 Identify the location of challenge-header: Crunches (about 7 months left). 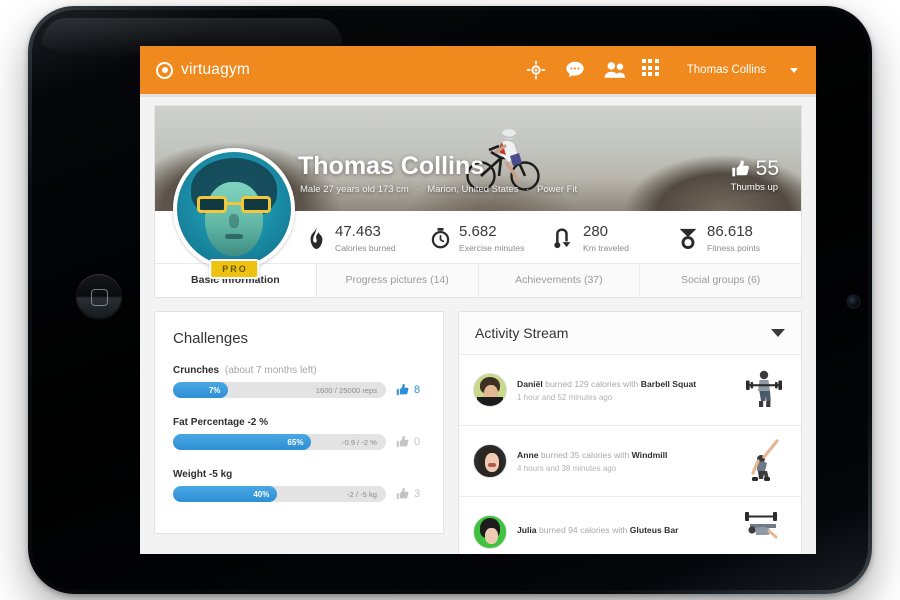
(299, 370).